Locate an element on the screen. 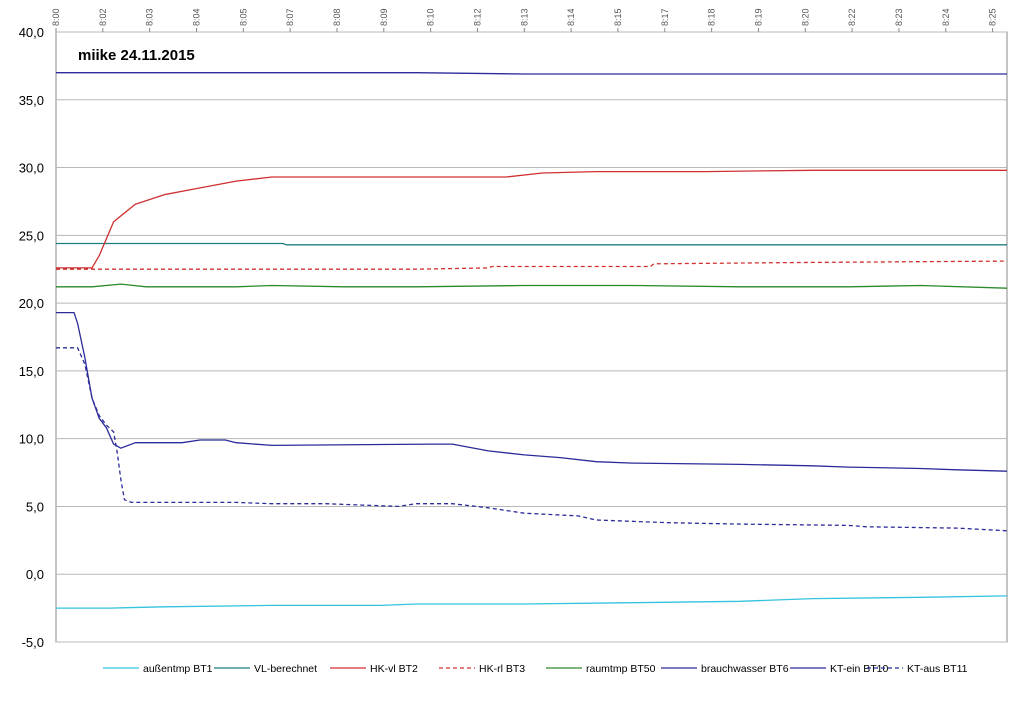 Image resolution: width=1024 pixels, height=702 pixels. legend-label: KT-ein BT10 is located at coordinates (859, 669).